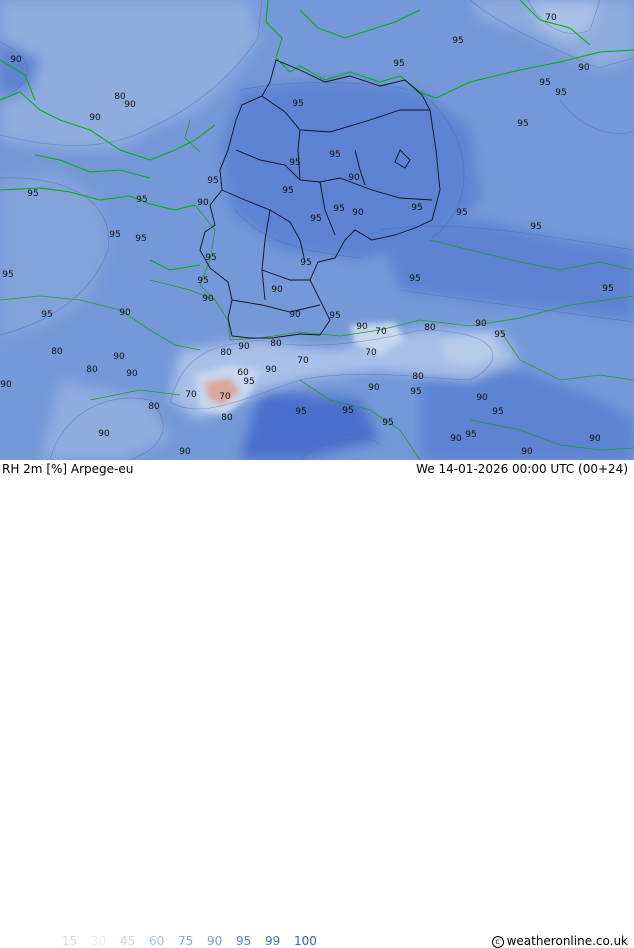  What do you see at coordinates (99, 941) in the screenshot?
I see `legend-level-30: 30` at bounding box center [99, 941].